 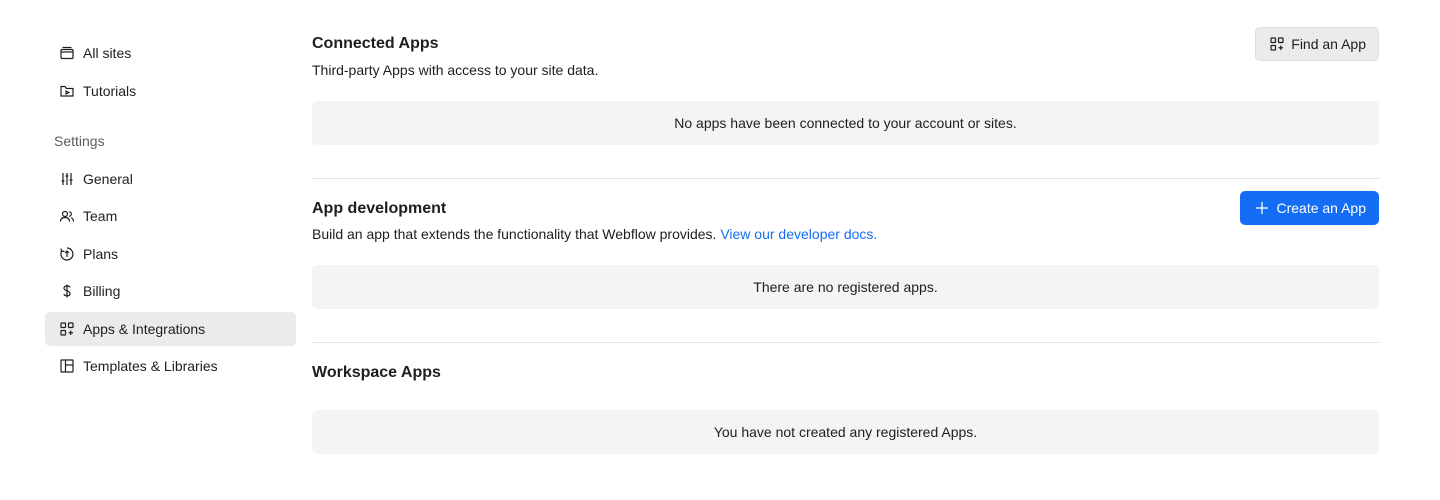 I want to click on sidebar-item-templates-libraries: Templates & Libraries, so click(x=170, y=366).